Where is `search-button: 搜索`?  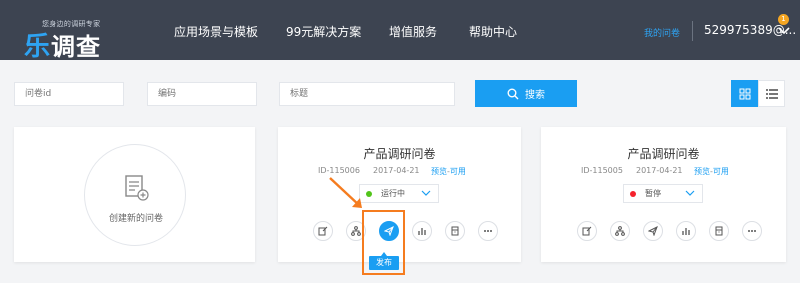
search-button: 搜索 is located at coordinates (526, 93).